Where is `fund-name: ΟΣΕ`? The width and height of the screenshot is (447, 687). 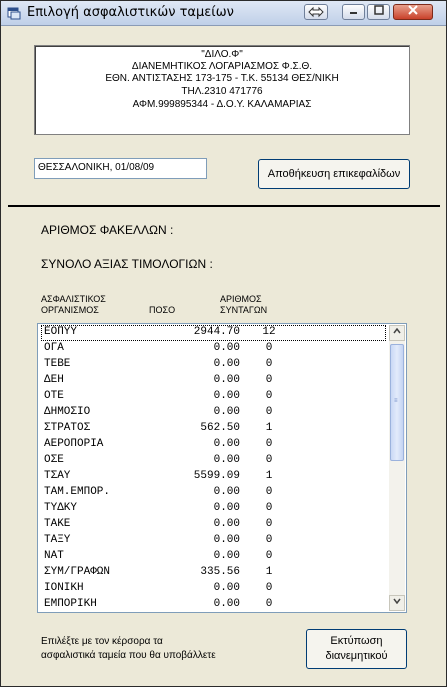
fund-name: ΟΣΕ is located at coordinates (54, 460).